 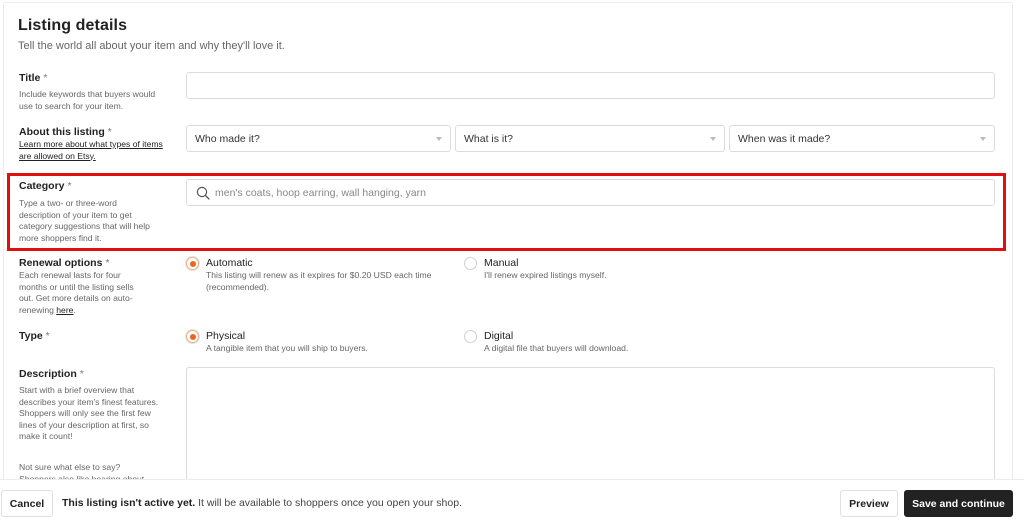 I want to click on renewal-automatic-label: Automatic, so click(x=229, y=263).